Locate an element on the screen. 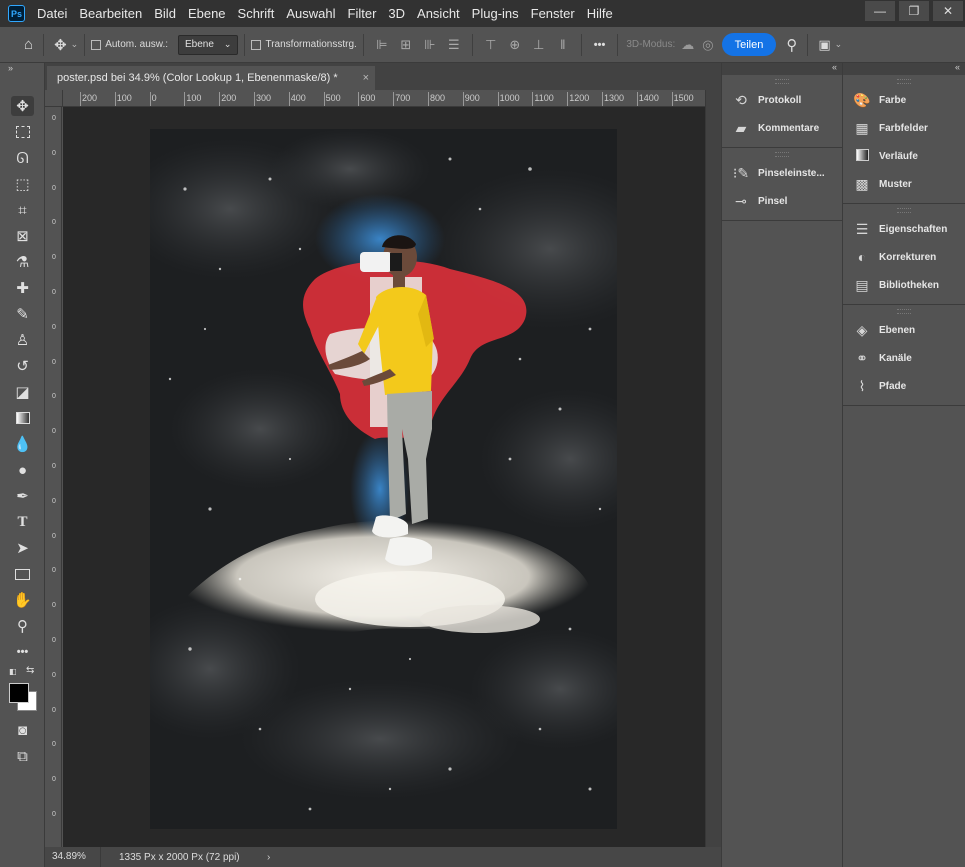  quick-mask-button: ◙ is located at coordinates (22, 730).